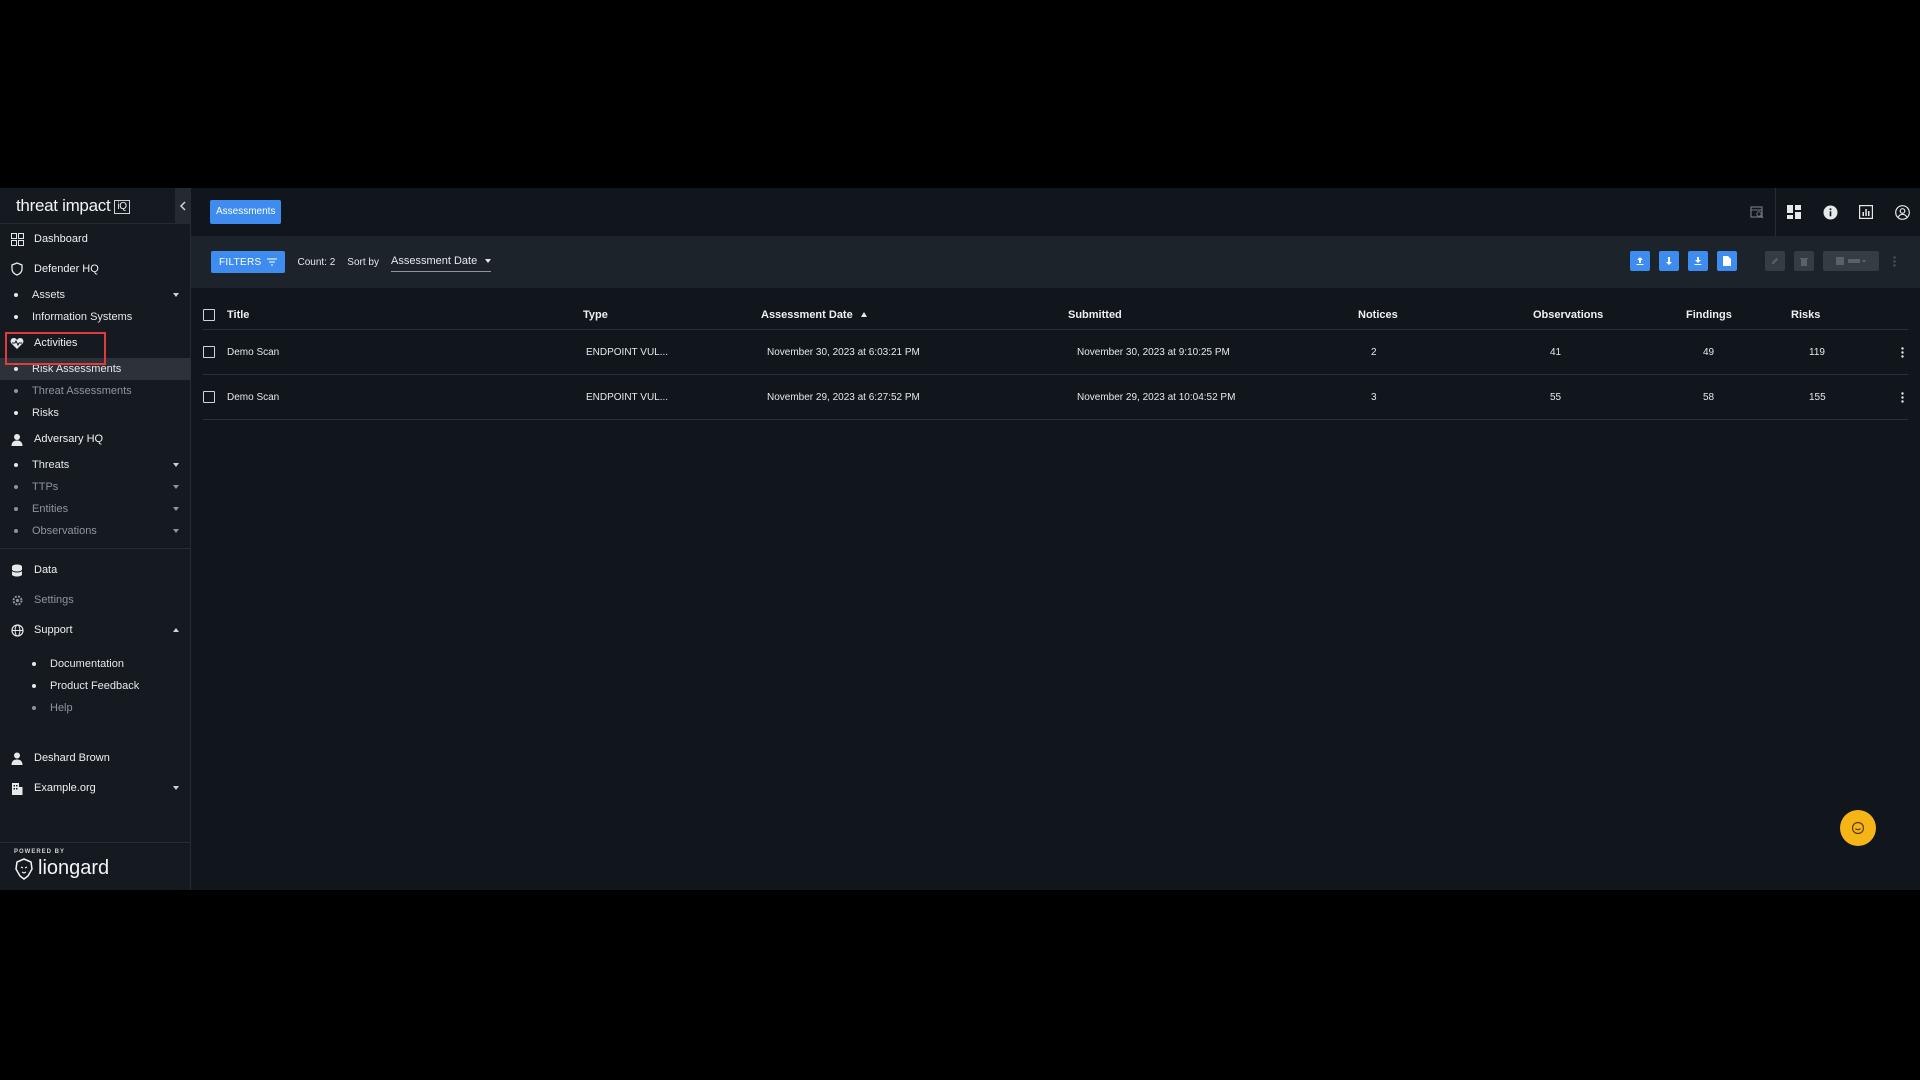 The width and height of the screenshot is (1920, 1080). Describe the element at coordinates (24, 868) in the screenshot. I see `lion-icon` at that location.